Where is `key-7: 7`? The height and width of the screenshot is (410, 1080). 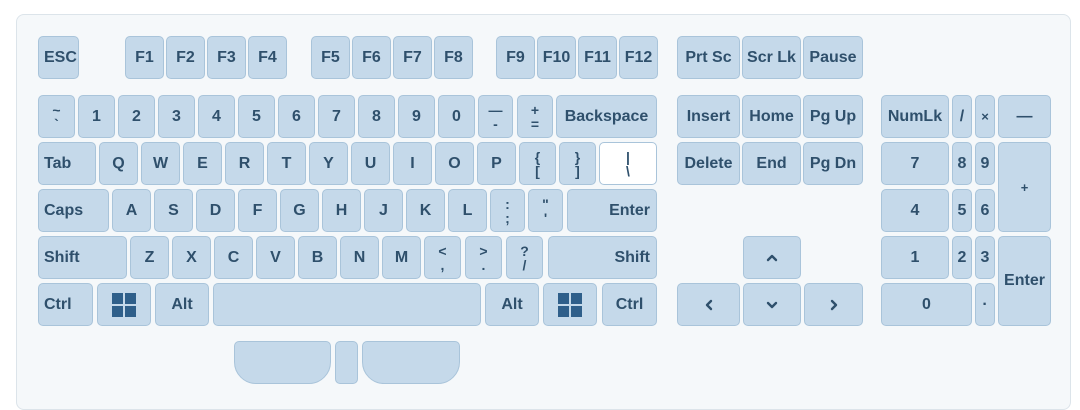 key-7: 7 is located at coordinates (336, 116).